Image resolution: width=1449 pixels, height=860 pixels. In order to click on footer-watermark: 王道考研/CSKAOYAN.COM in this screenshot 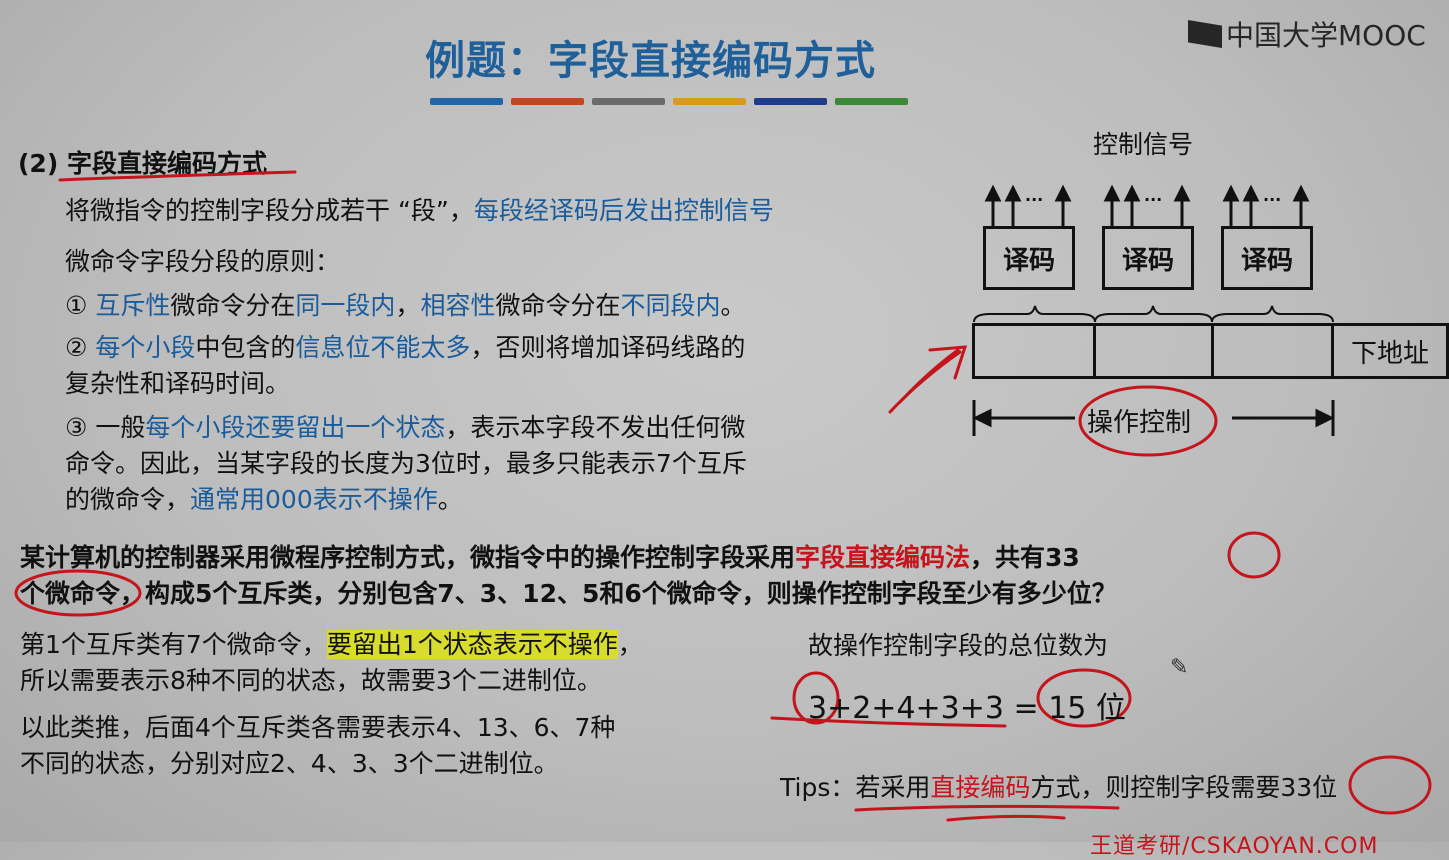, I will do `click(1234, 846)`.